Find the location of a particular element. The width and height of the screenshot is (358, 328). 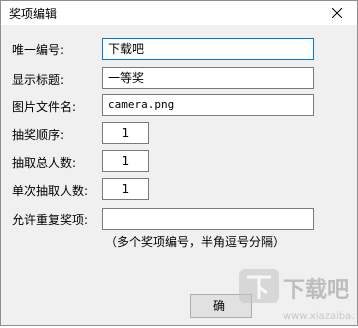

per-draw-field: 1 is located at coordinates (125, 189).